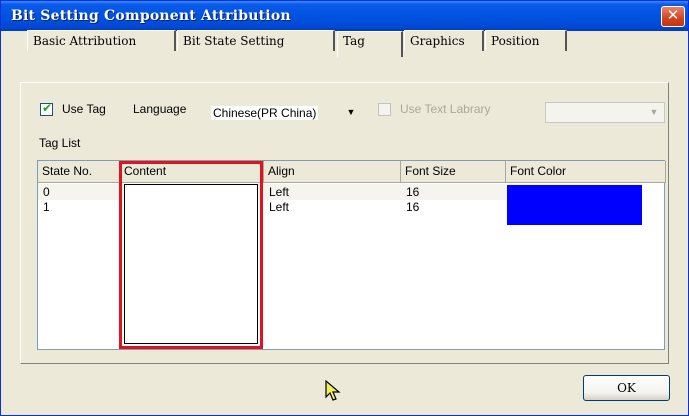 The height and width of the screenshot is (416, 689). What do you see at coordinates (101, 40) in the screenshot?
I see `tab-basic-attribution: Basic Attribution` at bounding box center [101, 40].